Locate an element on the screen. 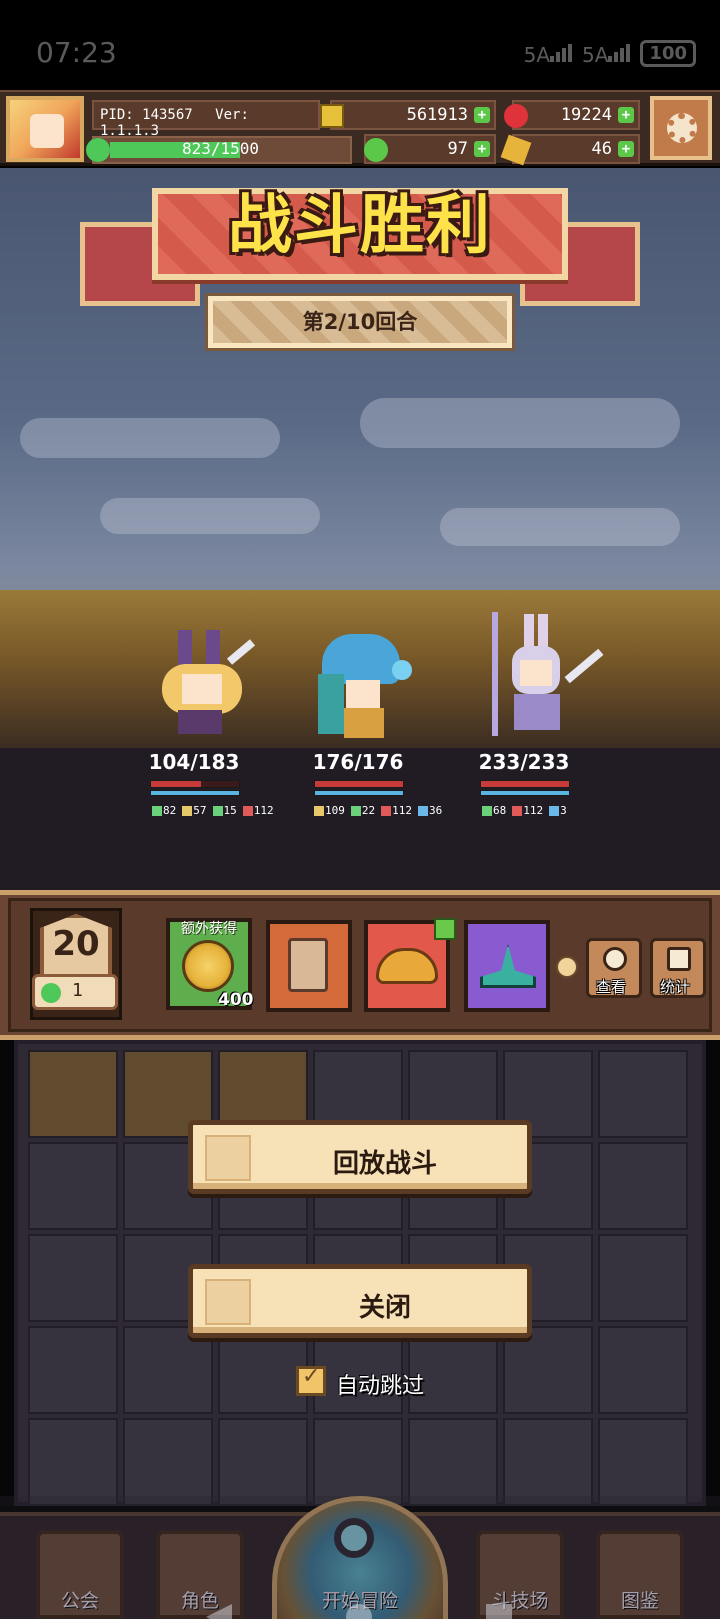 Image resolution: width=720 pixels, height=1619 pixels. view-label: 查看 is located at coordinates (611, 987).